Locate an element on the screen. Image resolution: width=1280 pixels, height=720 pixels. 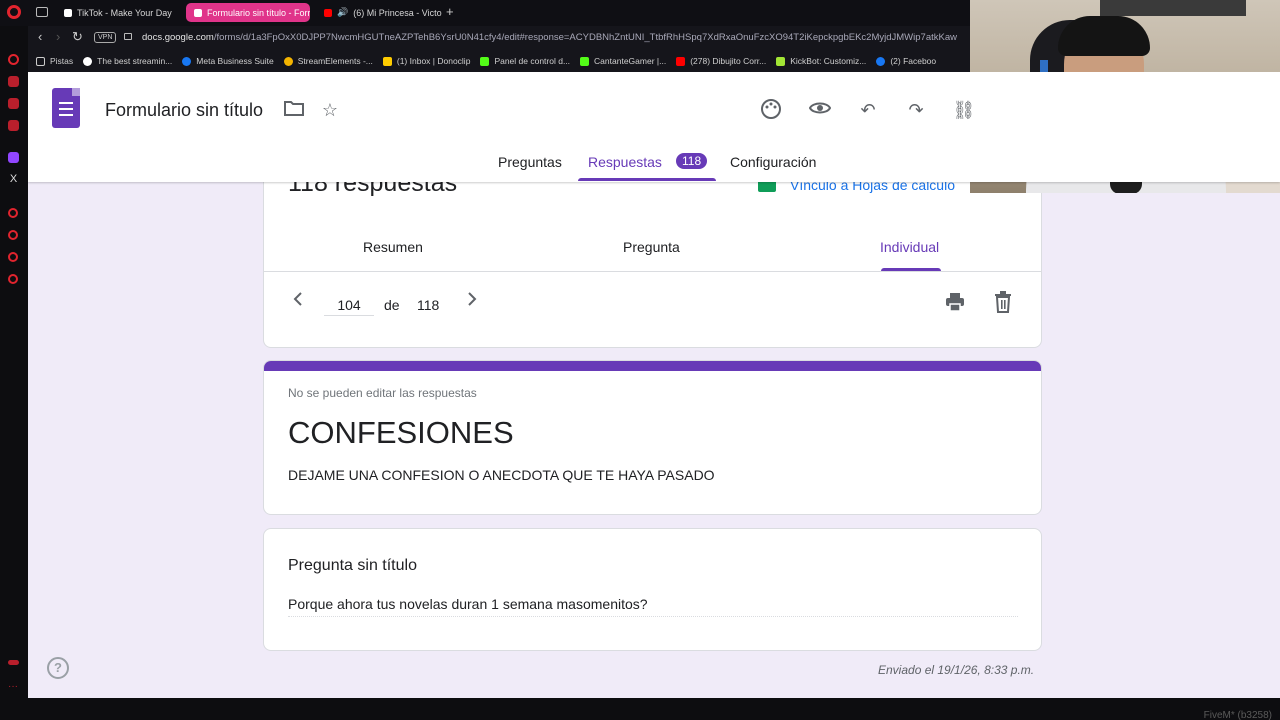
opera-sidebar: X ··· is located at coordinates (14, 362).